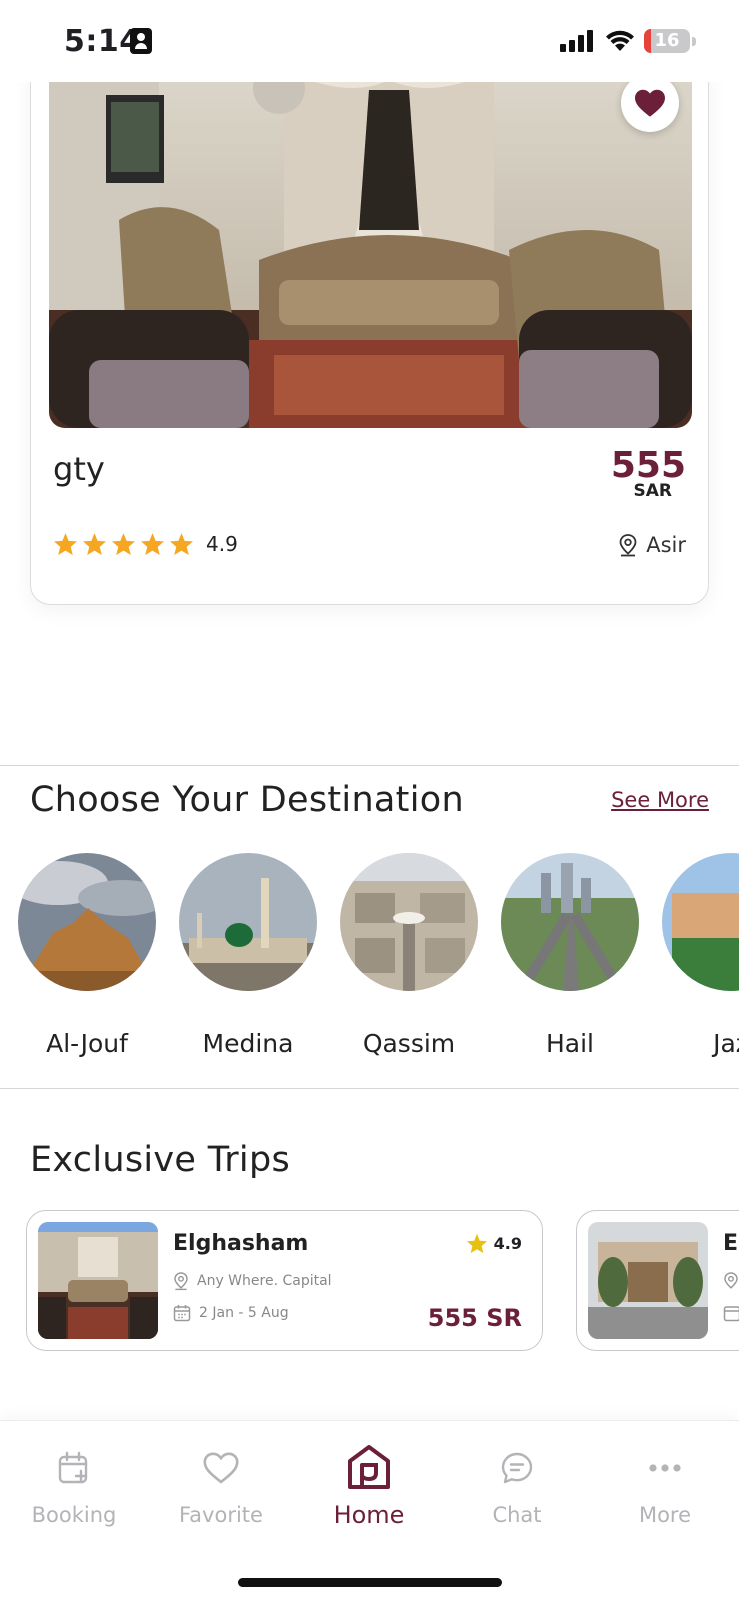  I want to click on nav-label: Chat, so click(517, 1515).